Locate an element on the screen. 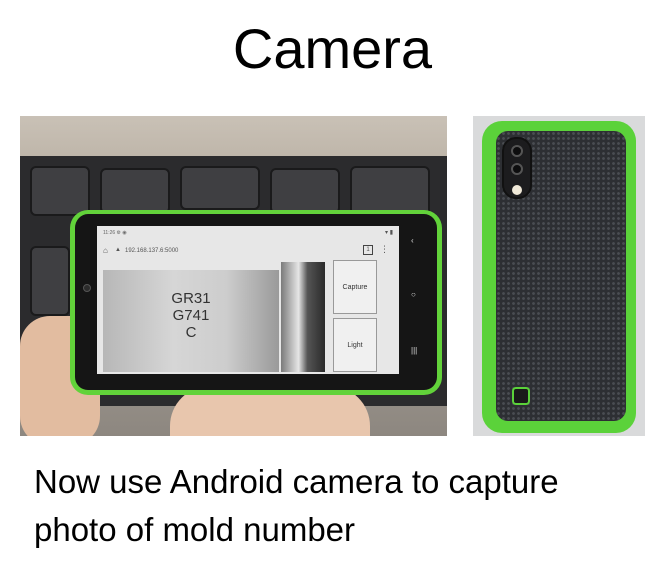  photo-phone-back is located at coordinates (559, 276).